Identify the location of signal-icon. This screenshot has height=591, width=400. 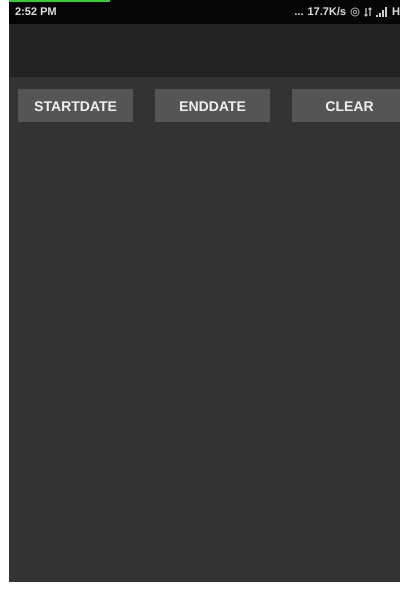
(382, 12).